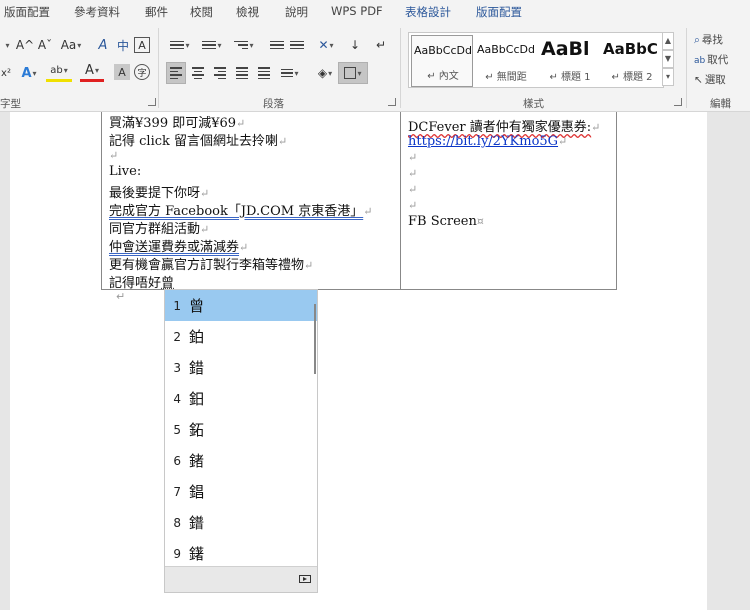  I want to click on style-name: ↵ 無間距, so click(506, 77).